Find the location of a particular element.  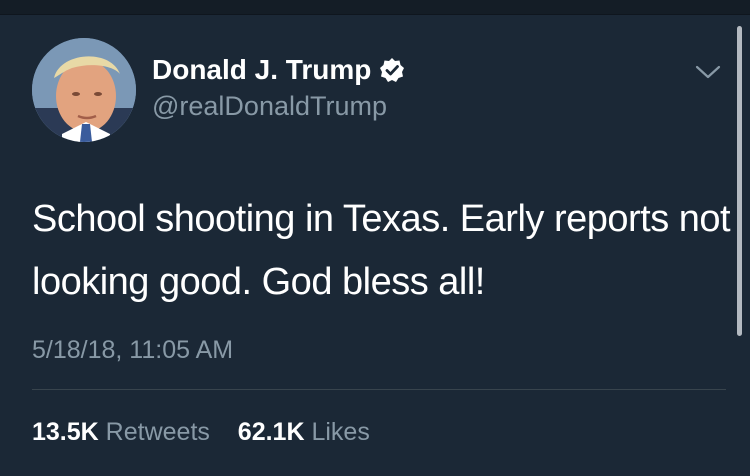

retweets-label: Retweets is located at coordinates (157, 432).